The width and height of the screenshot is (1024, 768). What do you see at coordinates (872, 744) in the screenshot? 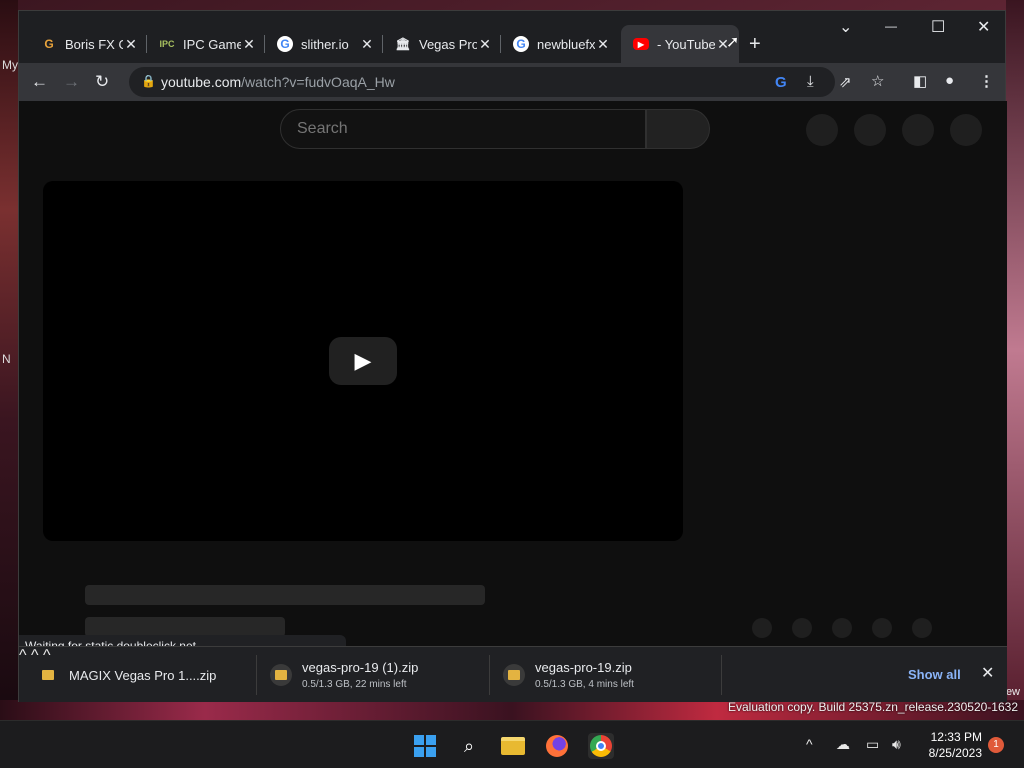
I see `network-icon: ▭` at bounding box center [872, 744].